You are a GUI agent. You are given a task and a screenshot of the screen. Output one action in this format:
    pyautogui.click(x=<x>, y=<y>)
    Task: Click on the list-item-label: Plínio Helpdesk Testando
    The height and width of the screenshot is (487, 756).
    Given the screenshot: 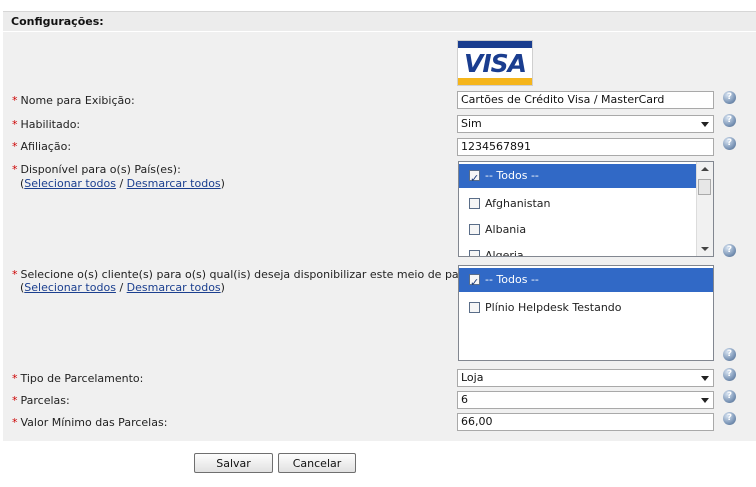 What is the action you would take?
    pyautogui.click(x=553, y=307)
    